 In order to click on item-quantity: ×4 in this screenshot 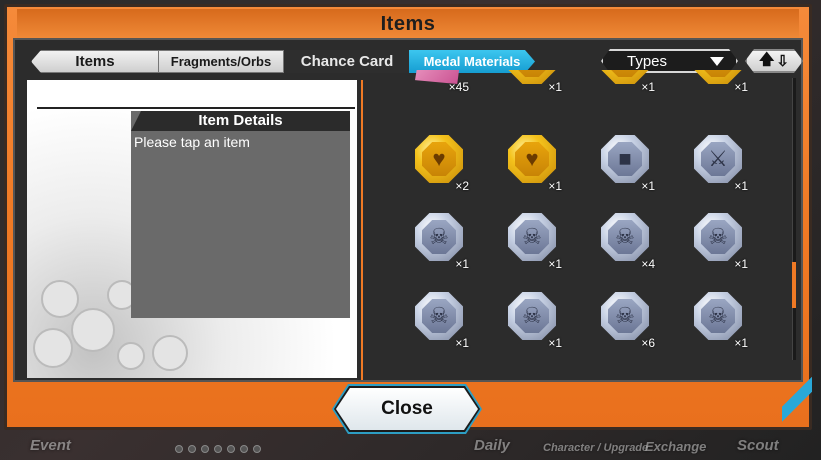, I will do `click(648, 264)`.